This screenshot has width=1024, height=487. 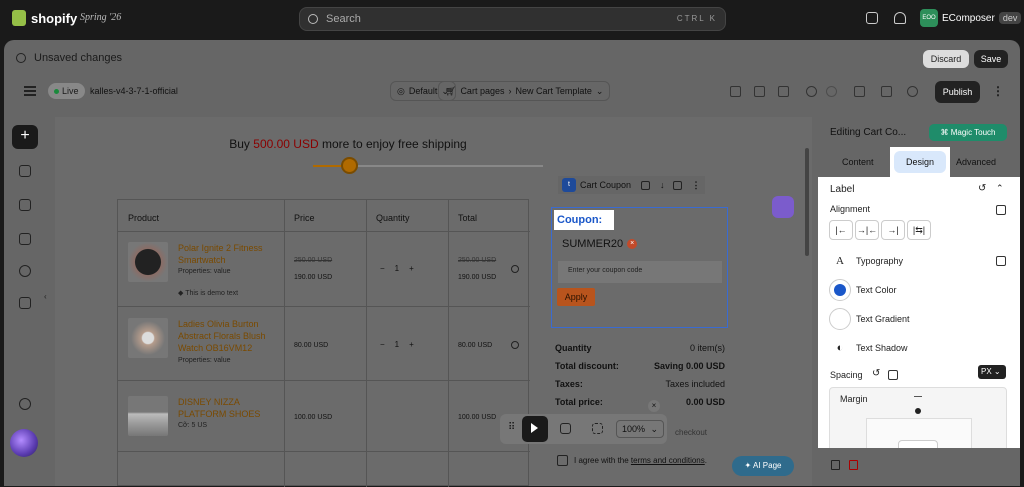 What do you see at coordinates (957, 92) in the screenshot?
I see `publish-button: Publish` at bounding box center [957, 92].